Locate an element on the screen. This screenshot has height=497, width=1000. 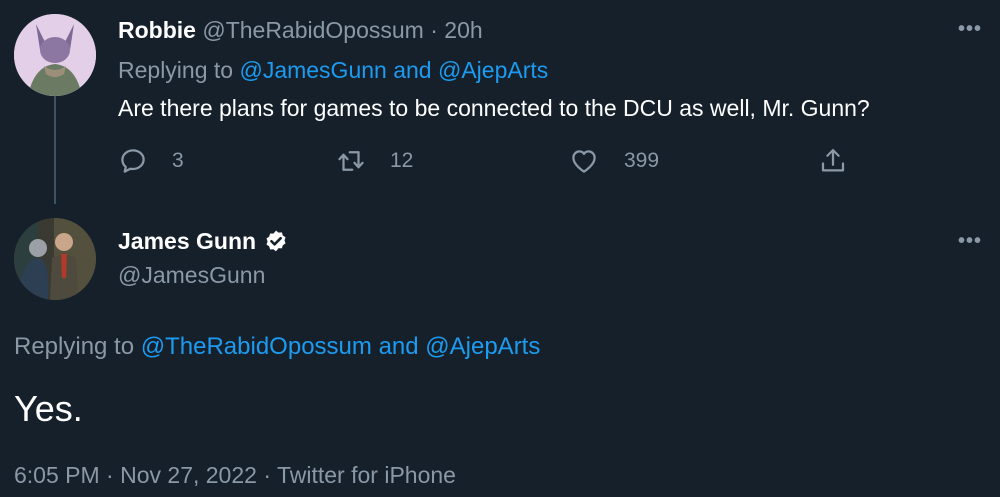
like-count: 399 is located at coordinates (642, 160).